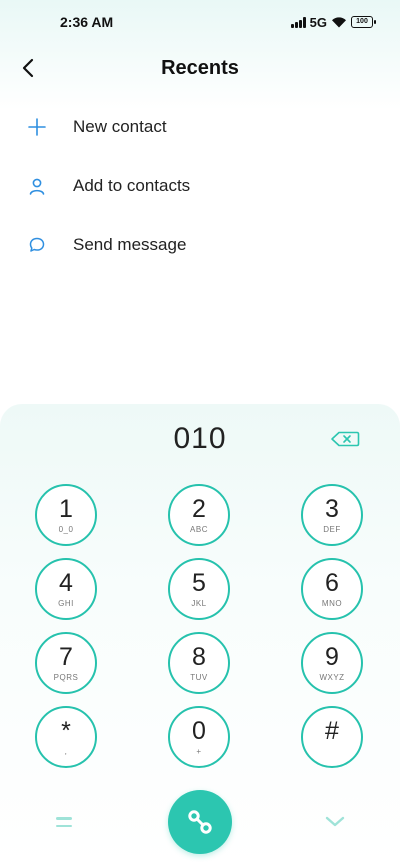  I want to click on key-letters: JKL, so click(199, 603).